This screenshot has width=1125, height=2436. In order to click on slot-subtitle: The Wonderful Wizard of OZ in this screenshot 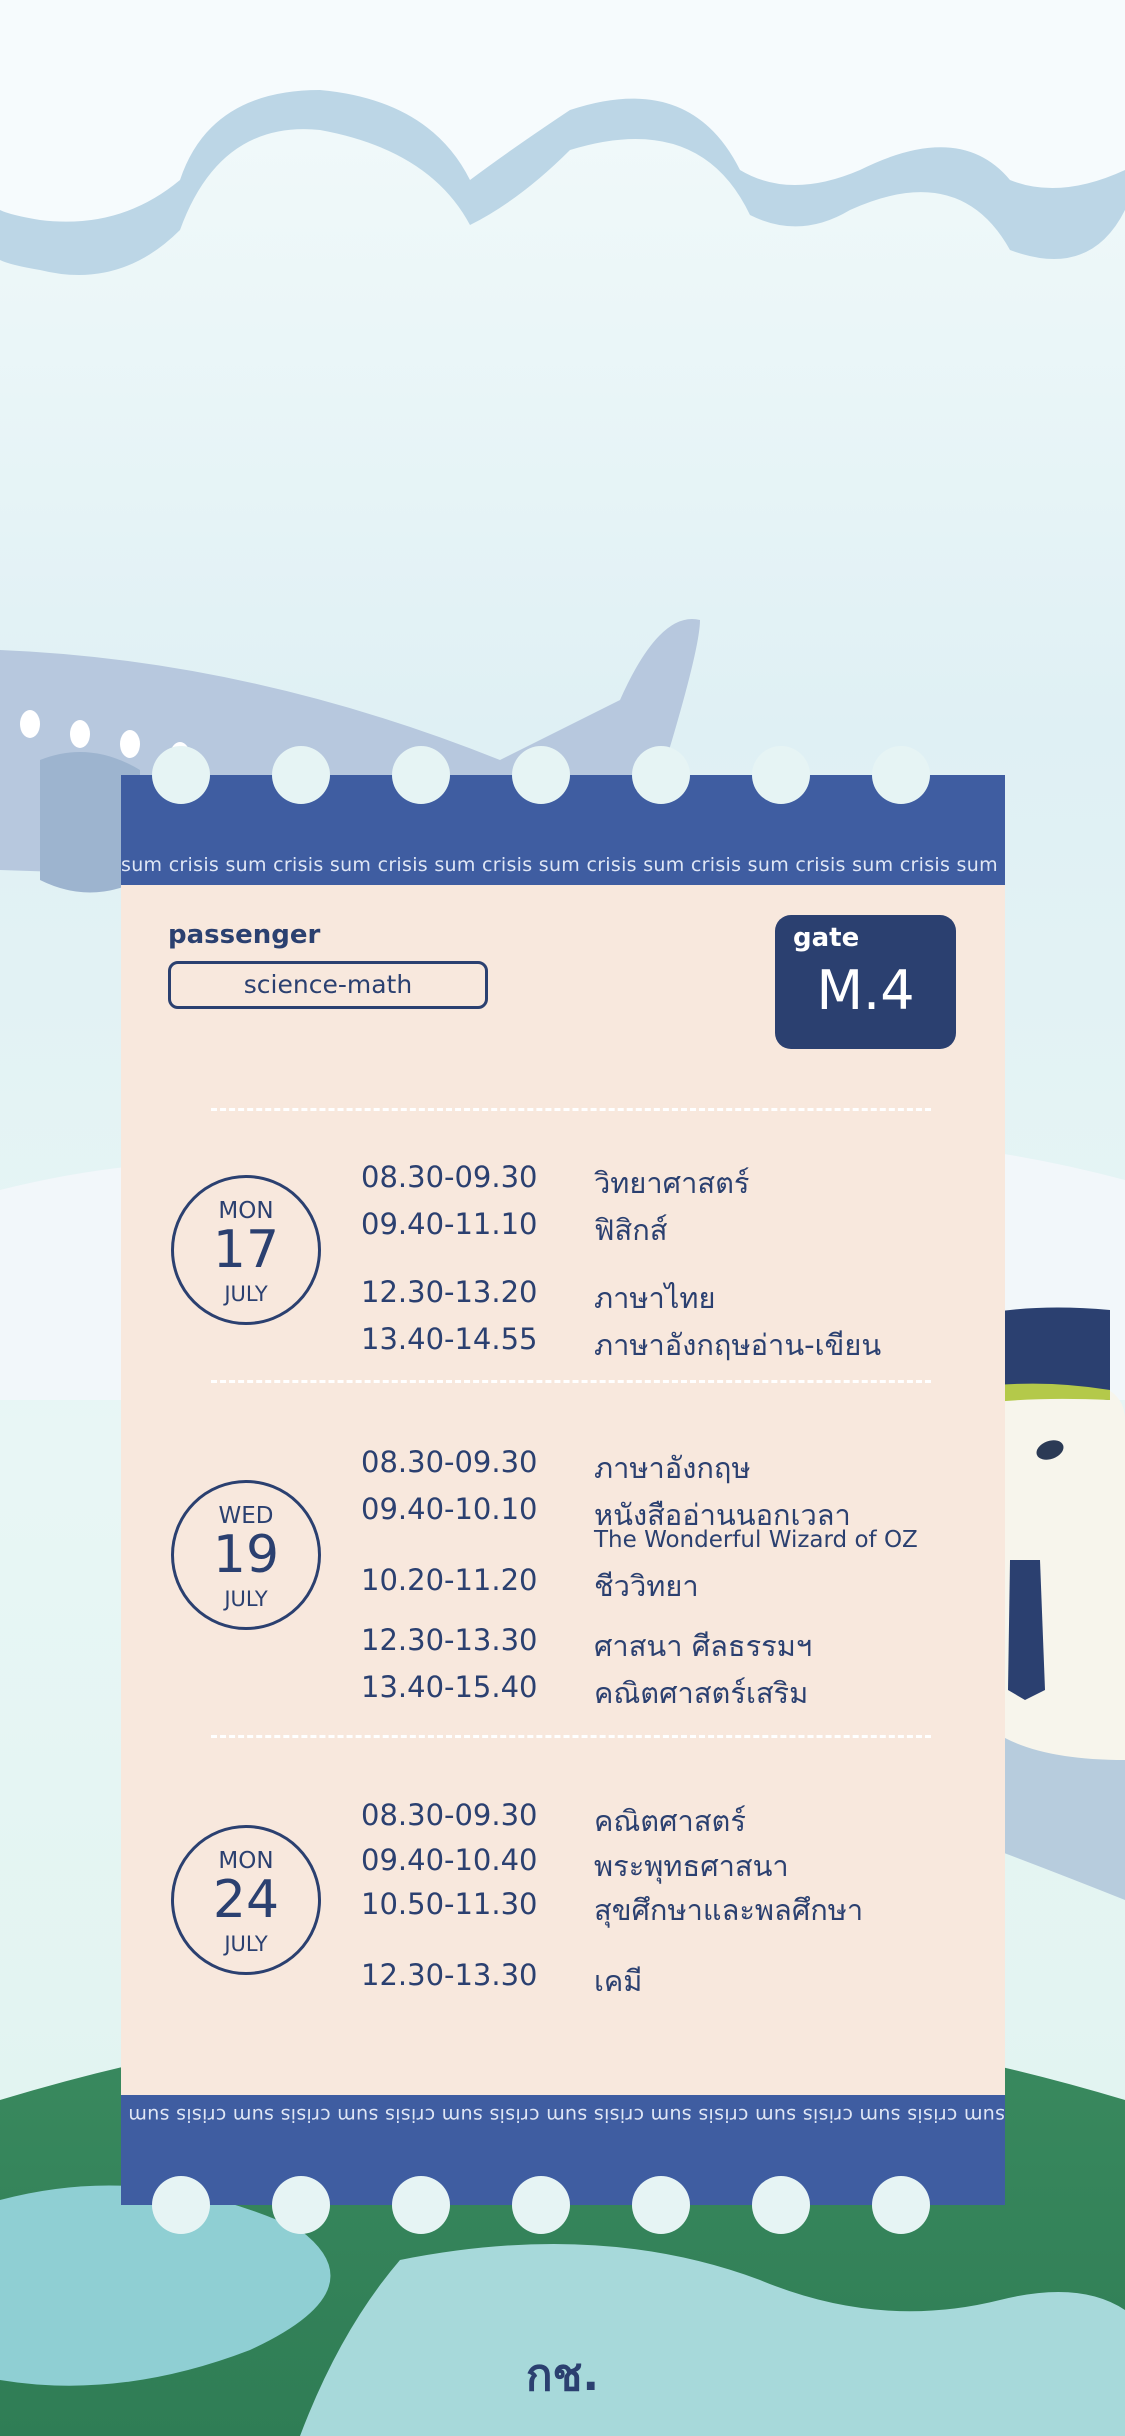, I will do `click(756, 1540)`.